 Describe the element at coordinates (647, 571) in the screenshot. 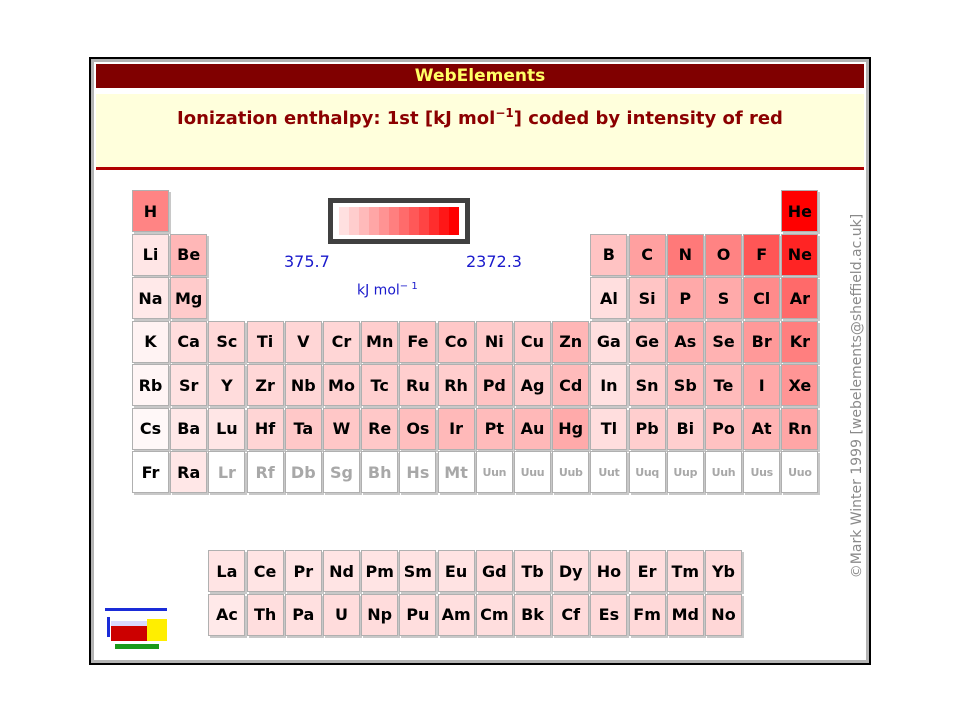

I see `element-cell-er: Er` at that location.